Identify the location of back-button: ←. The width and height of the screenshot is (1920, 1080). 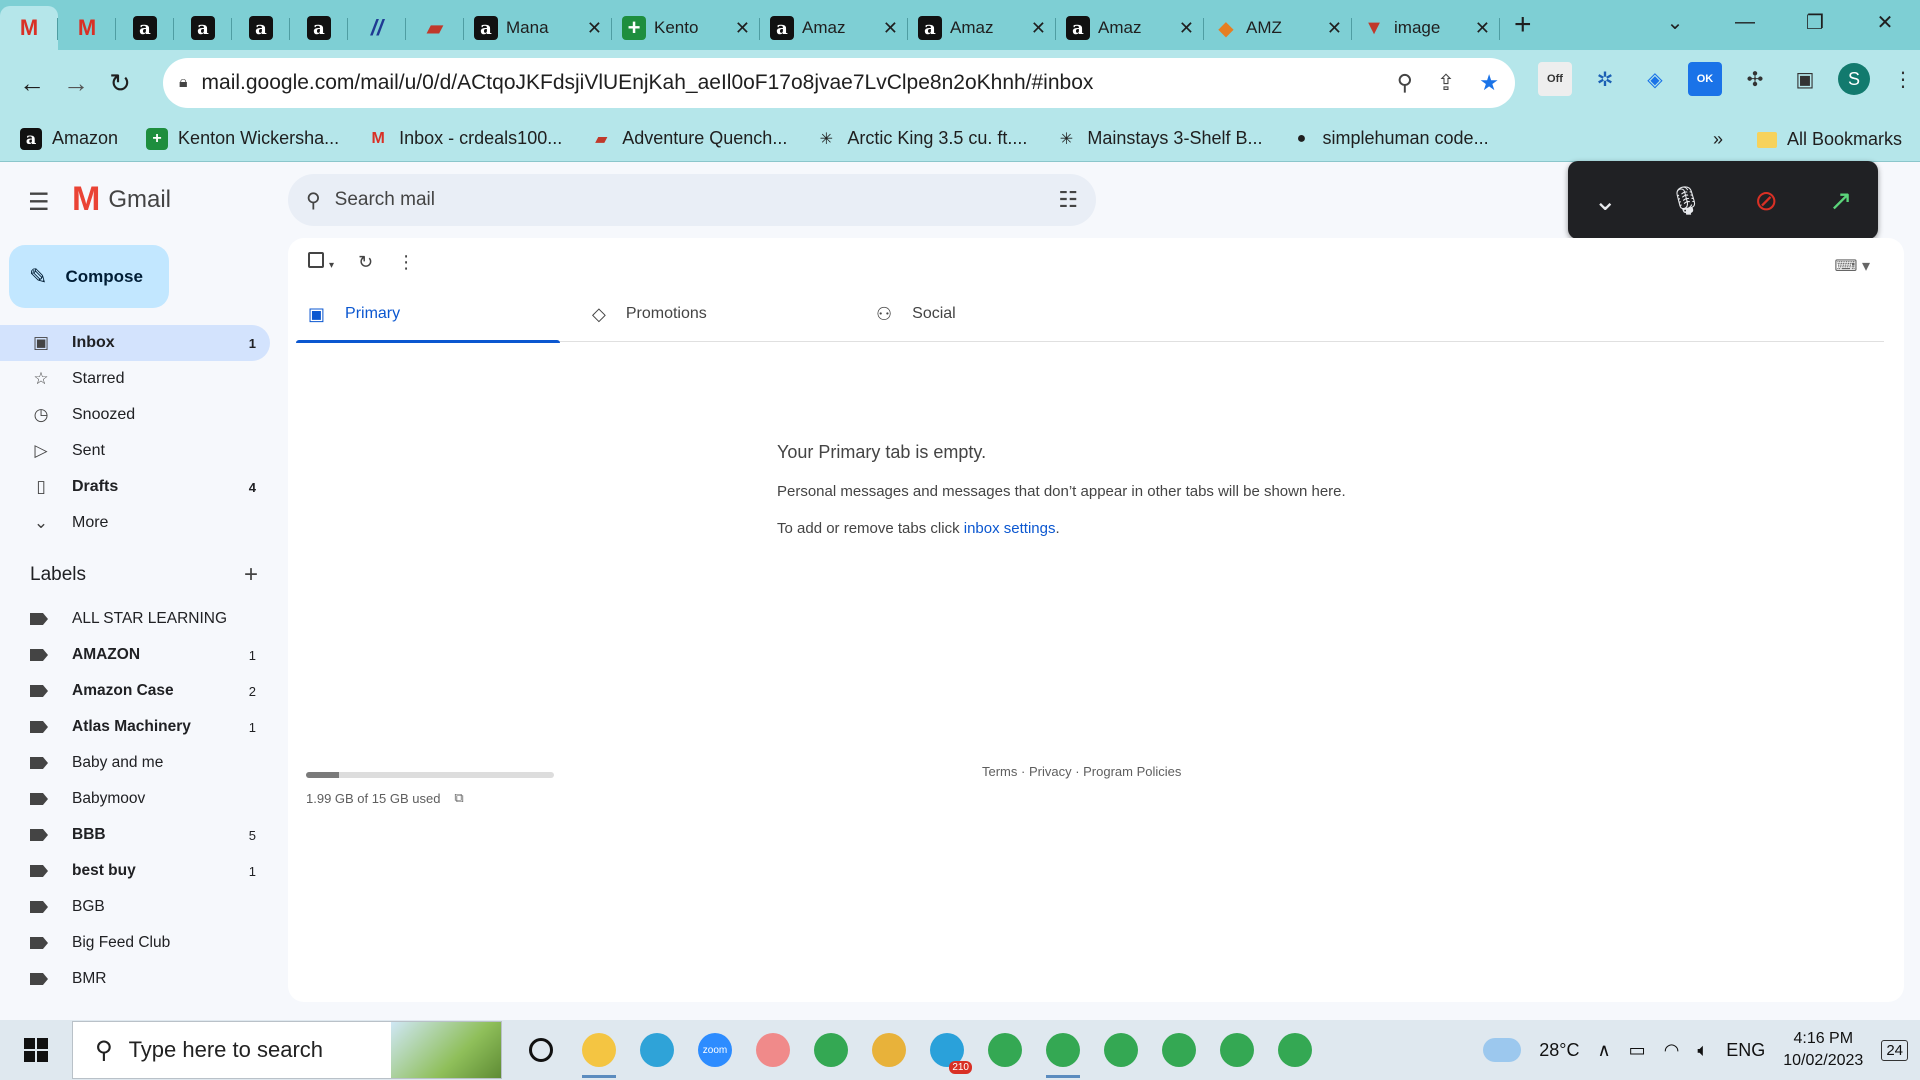
(32, 83).